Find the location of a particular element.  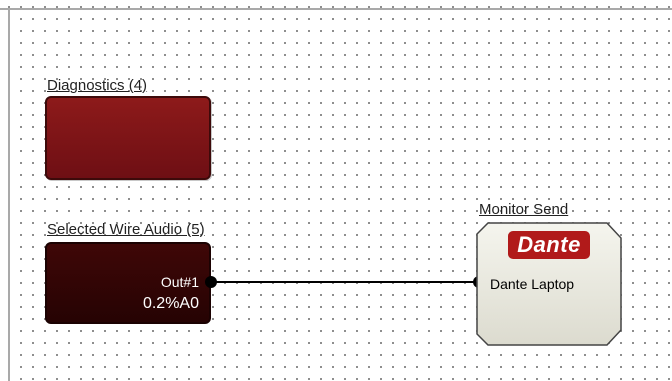

monitor-send-block: Dante Dante Laptop is located at coordinates (549, 284).